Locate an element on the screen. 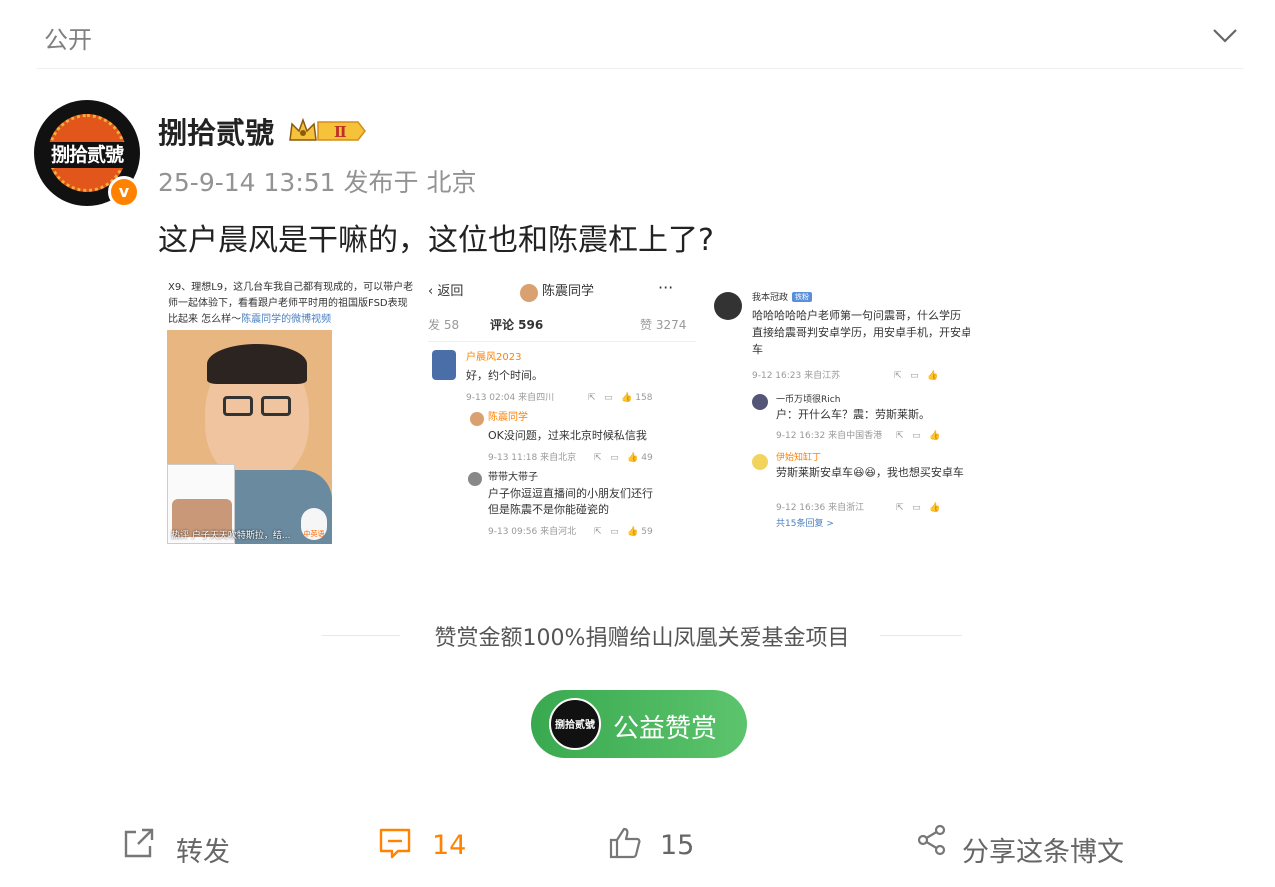 The width and height of the screenshot is (1275, 887). reply-time: 9-12 16:32 来自中国香港 is located at coordinates (829, 436).